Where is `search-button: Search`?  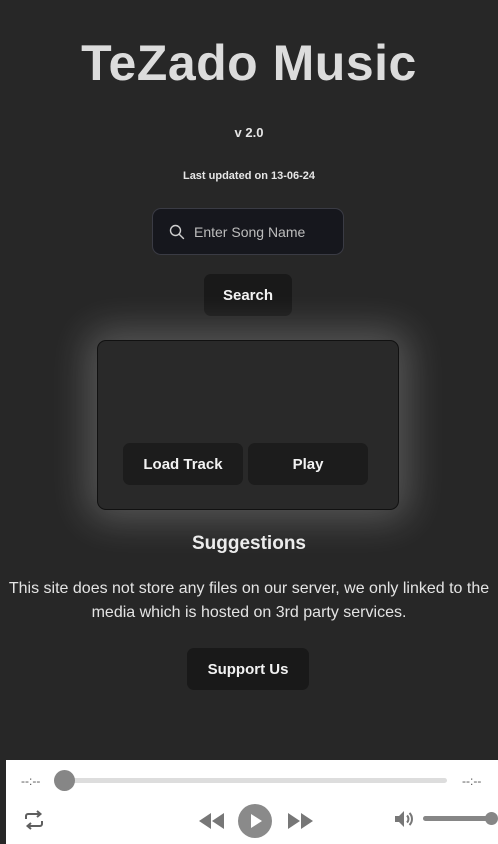
search-button: Search is located at coordinates (248, 295).